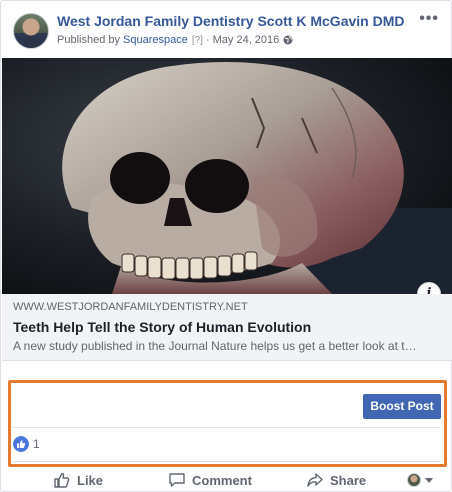 Image resolution: width=452 pixels, height=492 pixels. Describe the element at coordinates (288, 40) in the screenshot. I see `globe-icon` at that location.